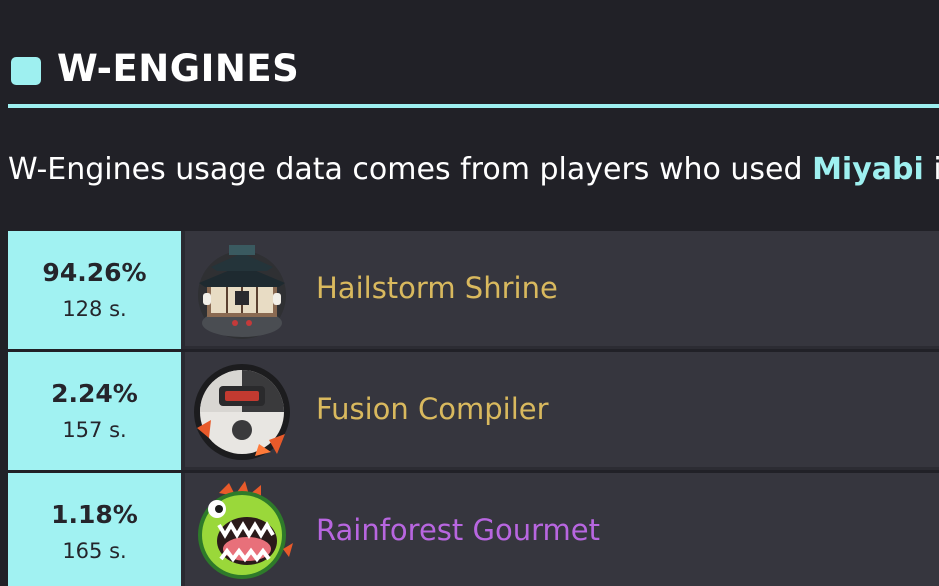 This screenshot has width=939, height=586. What do you see at coordinates (242, 292) in the screenshot?
I see `hailstorm-shrine-icon` at bounding box center [242, 292].